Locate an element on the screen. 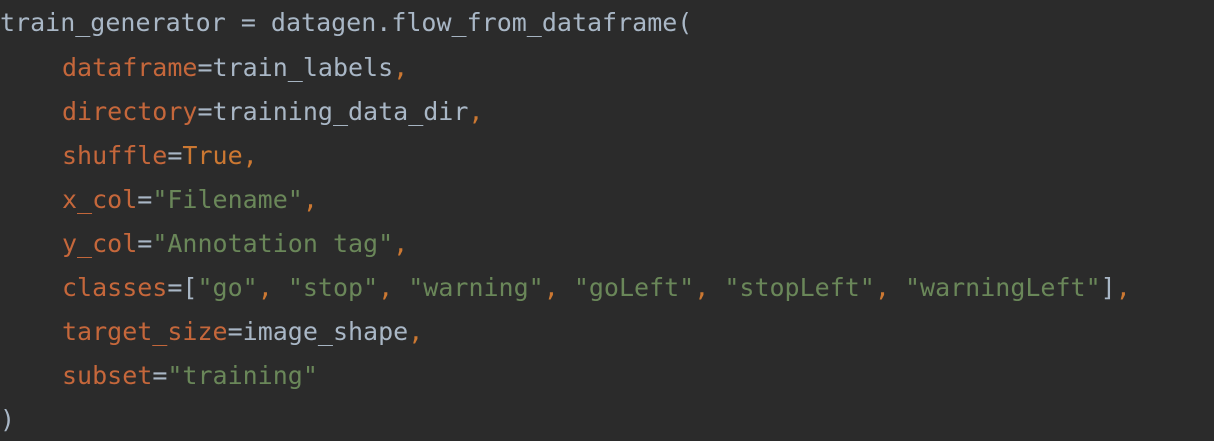  arg-value: image_shape is located at coordinates (325, 331).